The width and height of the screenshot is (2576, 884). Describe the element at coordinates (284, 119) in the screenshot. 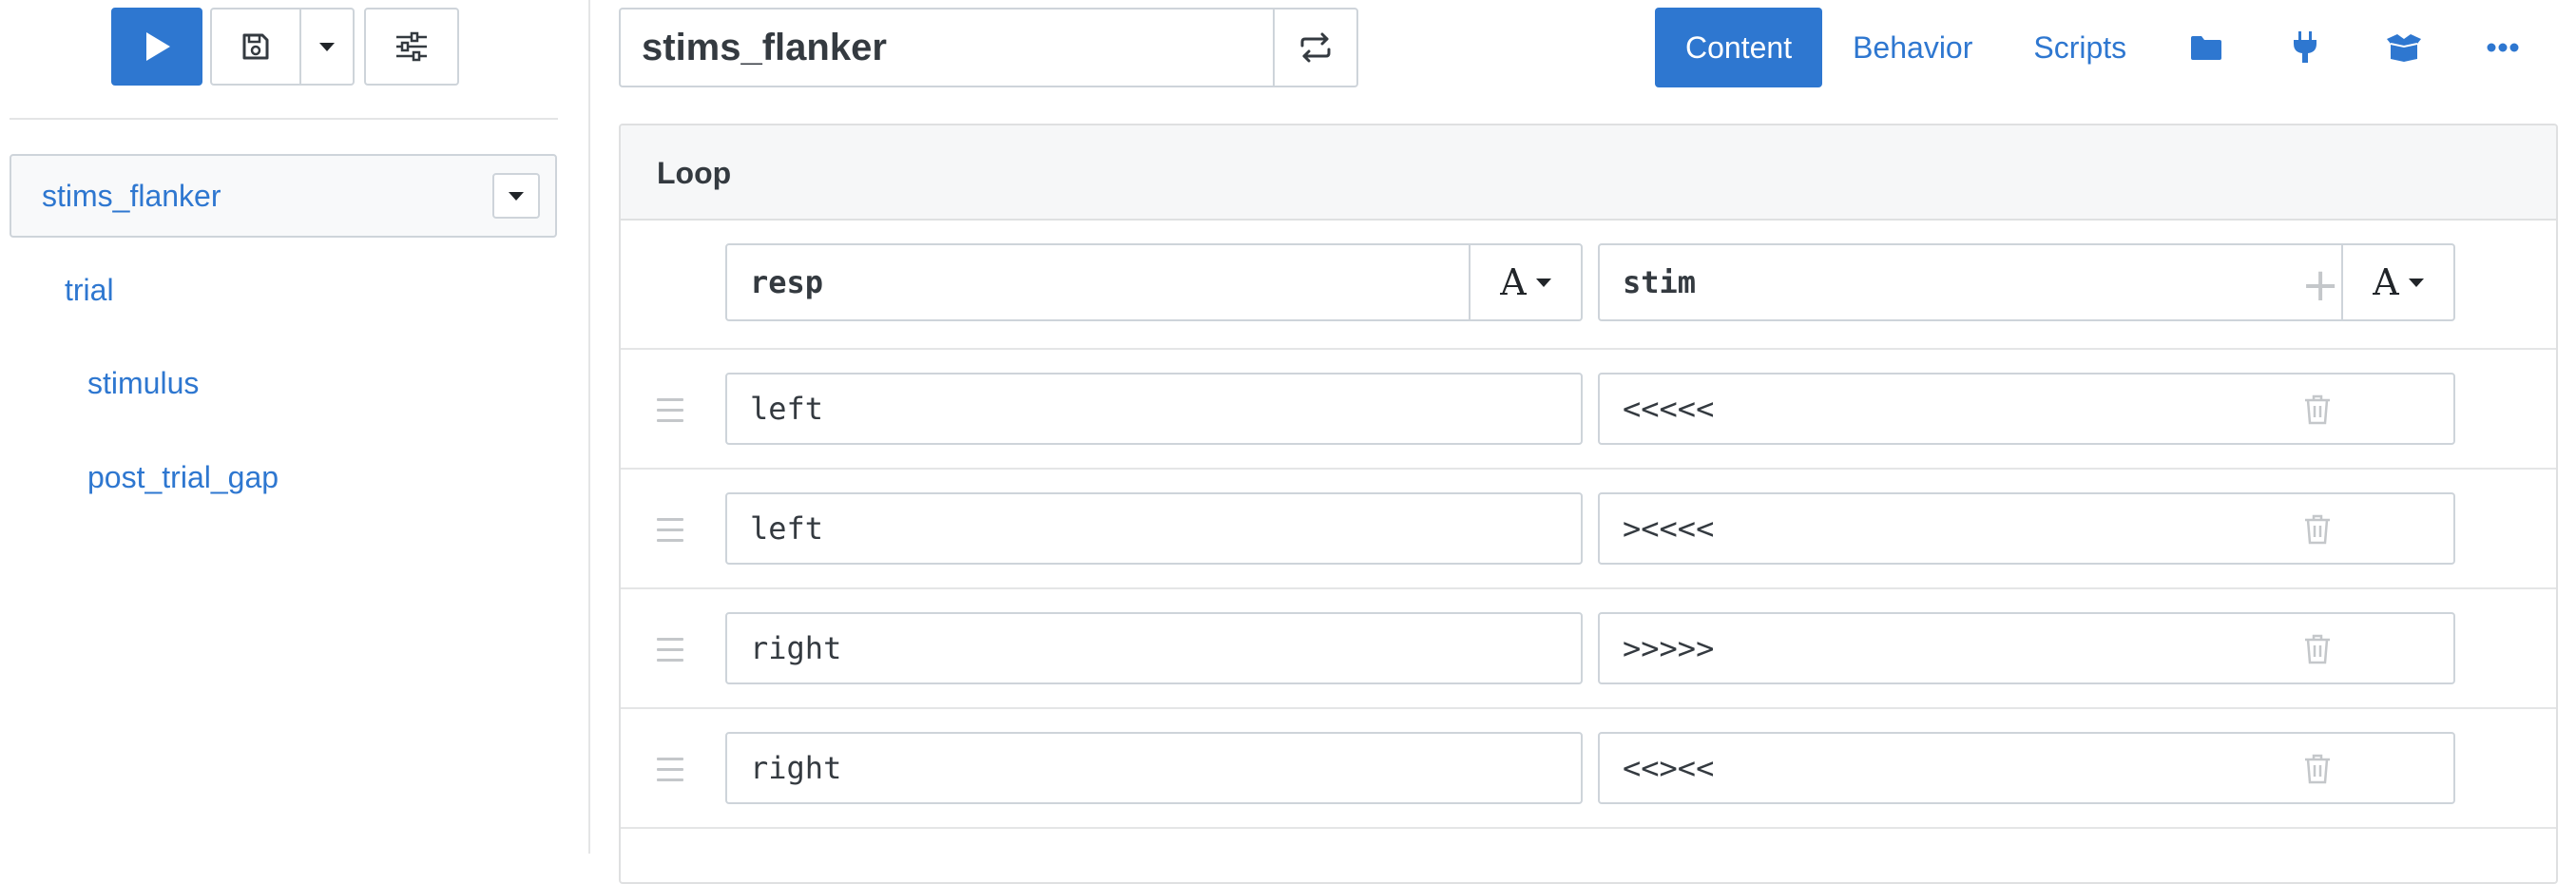

I see `sidebar-divider` at that location.